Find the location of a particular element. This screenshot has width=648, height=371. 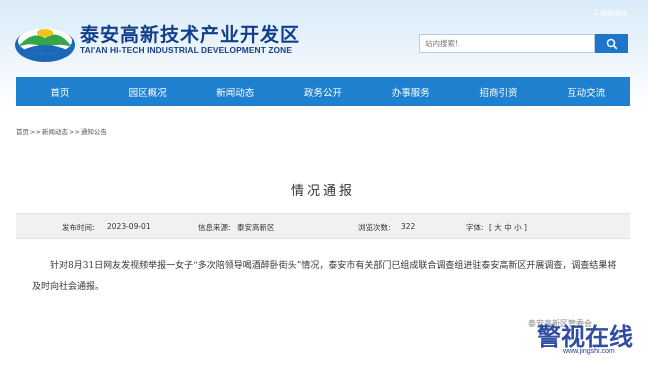

search-button is located at coordinates (611, 43).